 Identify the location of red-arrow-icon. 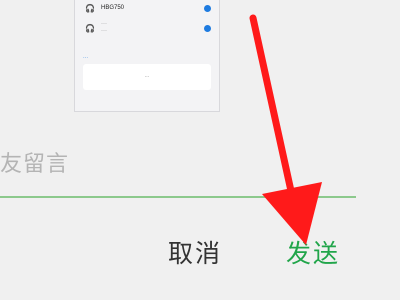
(285, 129).